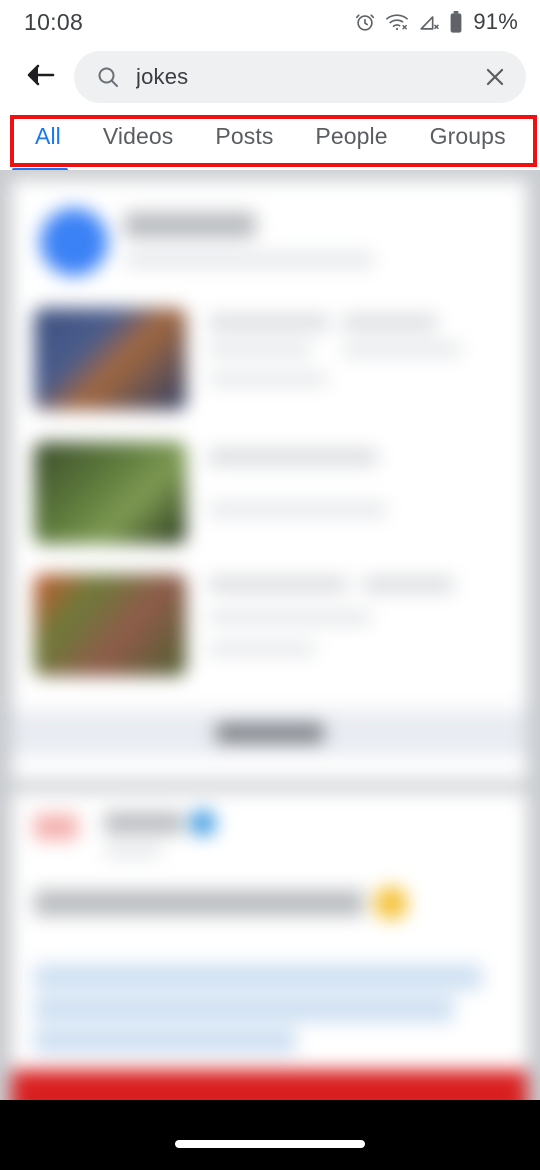 This screenshot has width=540, height=1170. What do you see at coordinates (133, 851) in the screenshot?
I see `post-timestamp` at bounding box center [133, 851].